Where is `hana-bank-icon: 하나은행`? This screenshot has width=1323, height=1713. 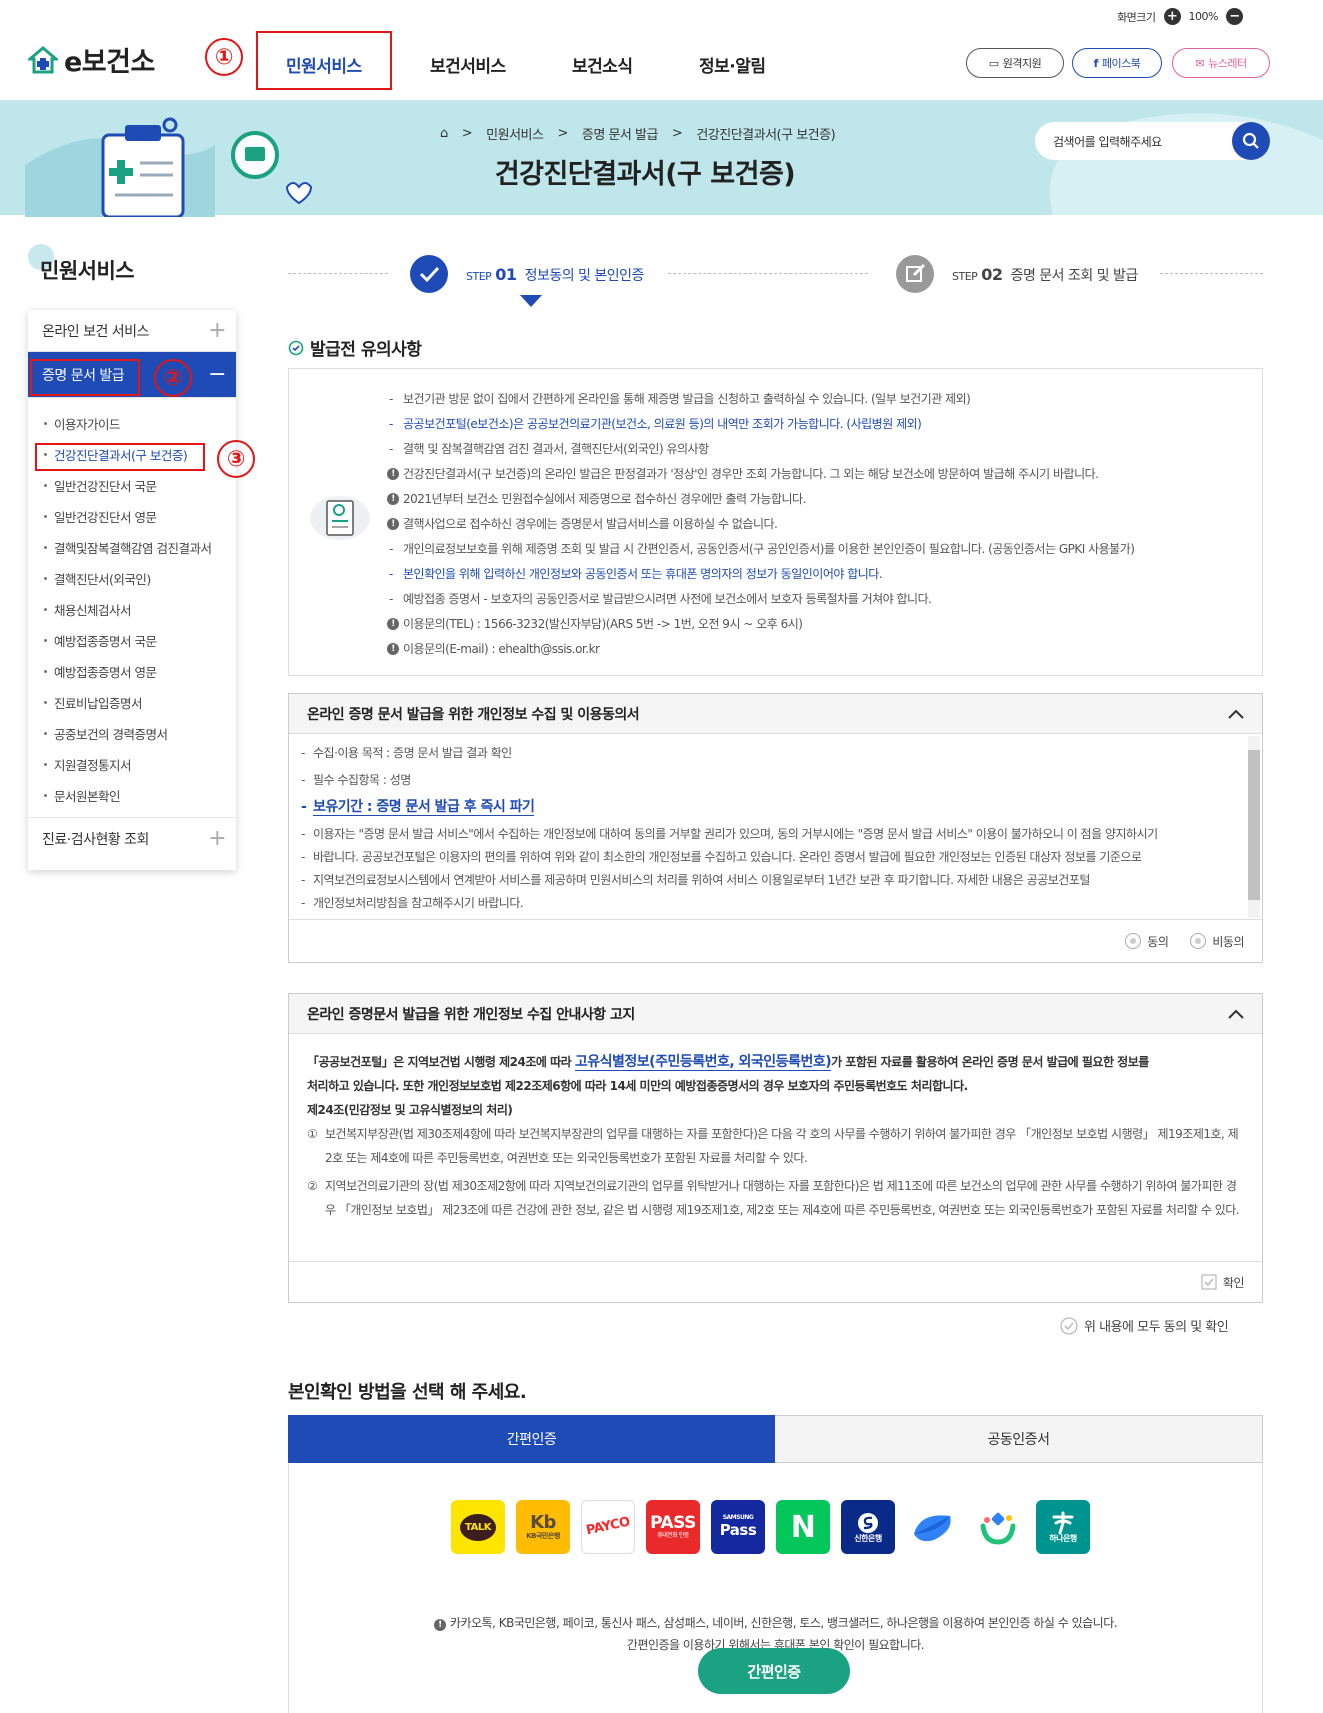
hana-bank-icon: 하나은행 is located at coordinates (1063, 1527).